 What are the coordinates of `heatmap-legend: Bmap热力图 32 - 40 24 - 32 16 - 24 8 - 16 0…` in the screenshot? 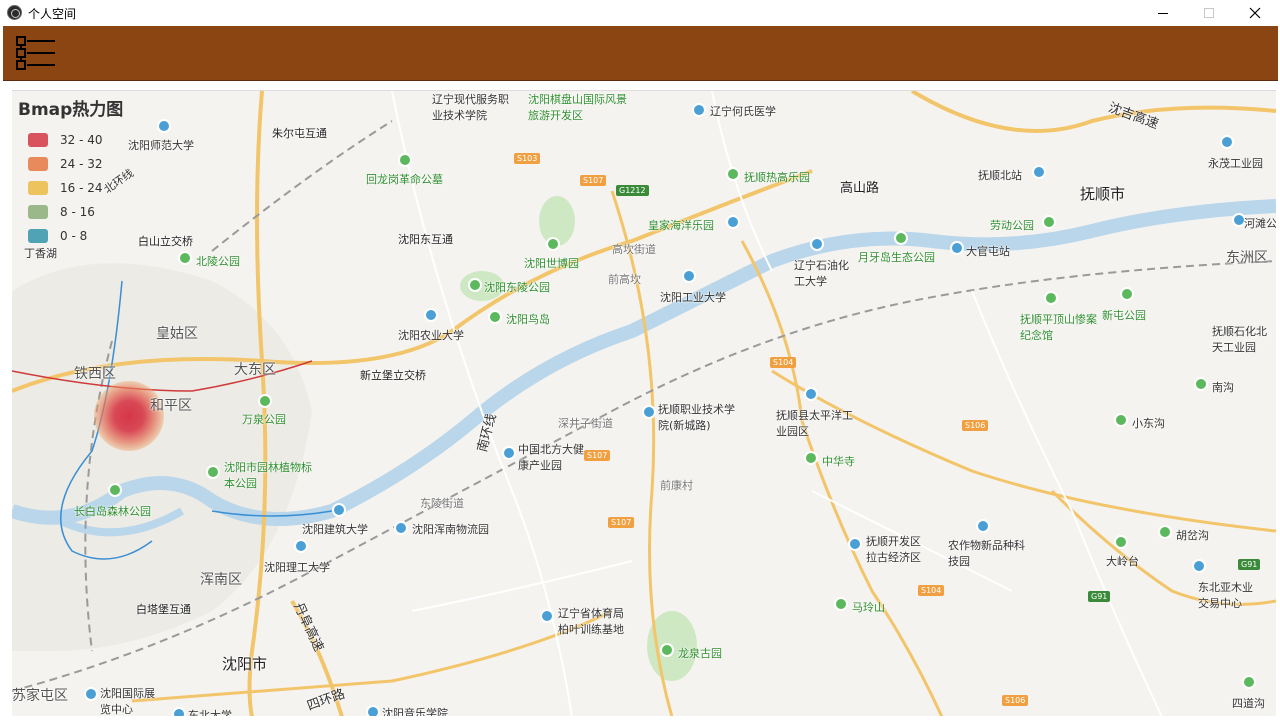 It's located at (70, 171).